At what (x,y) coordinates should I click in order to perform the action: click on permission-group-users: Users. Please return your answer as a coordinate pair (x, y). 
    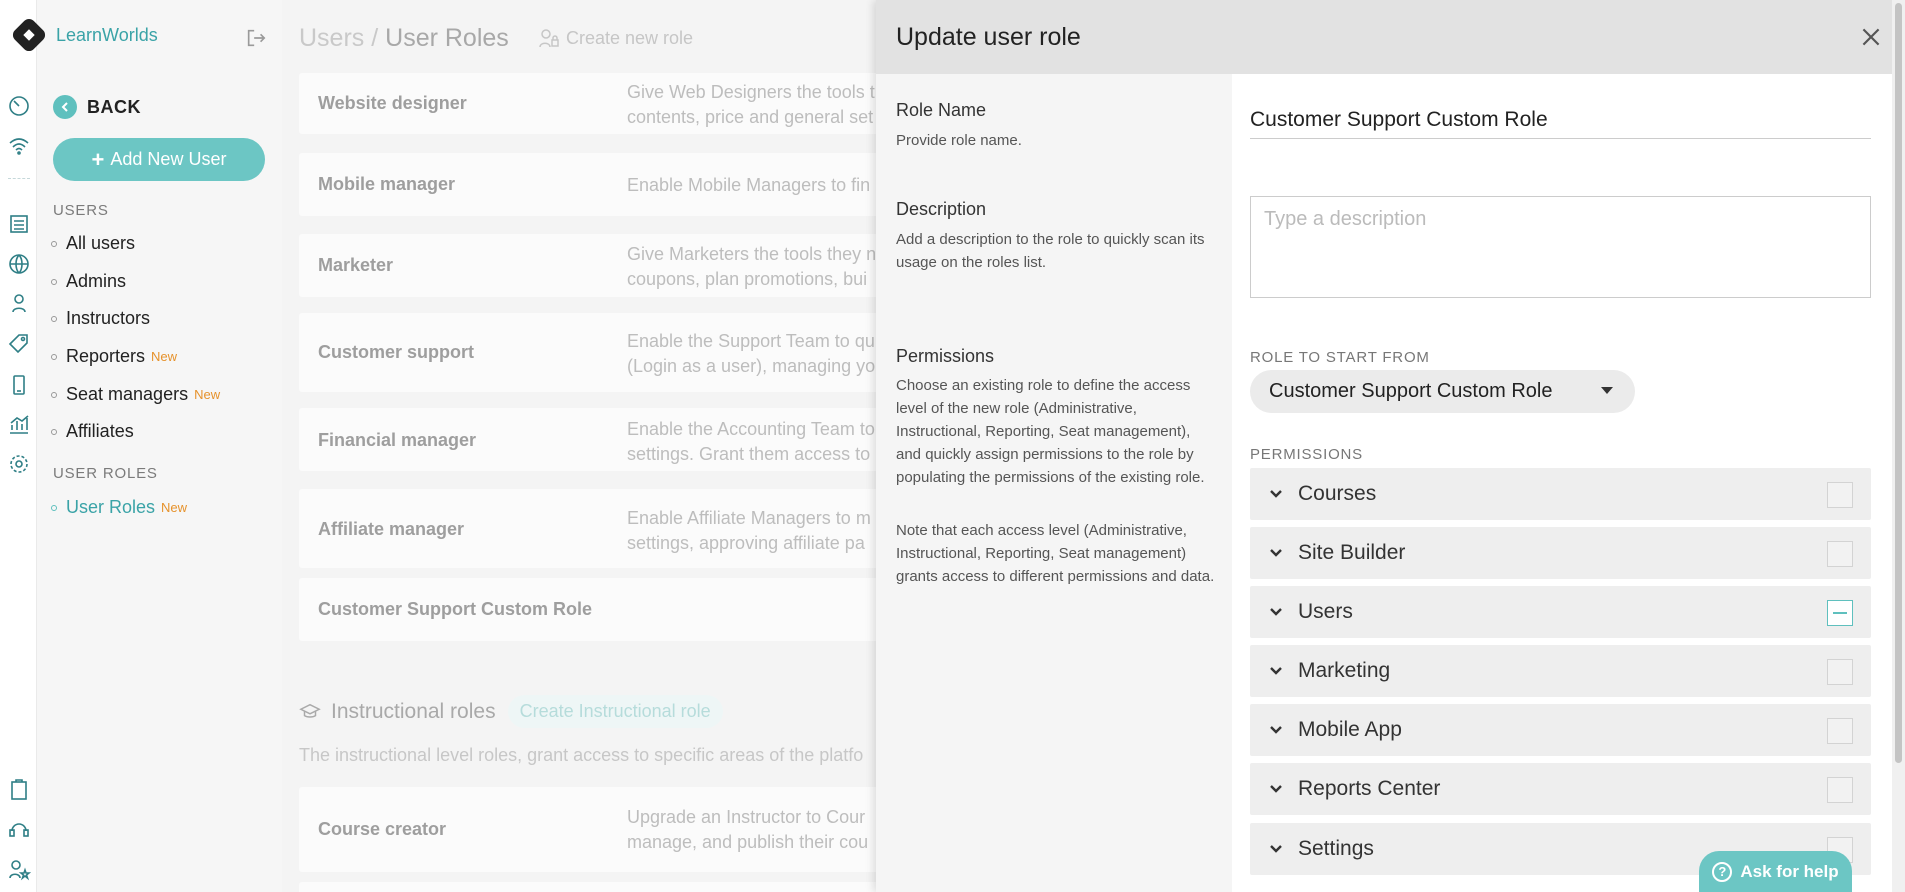
    Looking at the image, I should click on (1560, 612).